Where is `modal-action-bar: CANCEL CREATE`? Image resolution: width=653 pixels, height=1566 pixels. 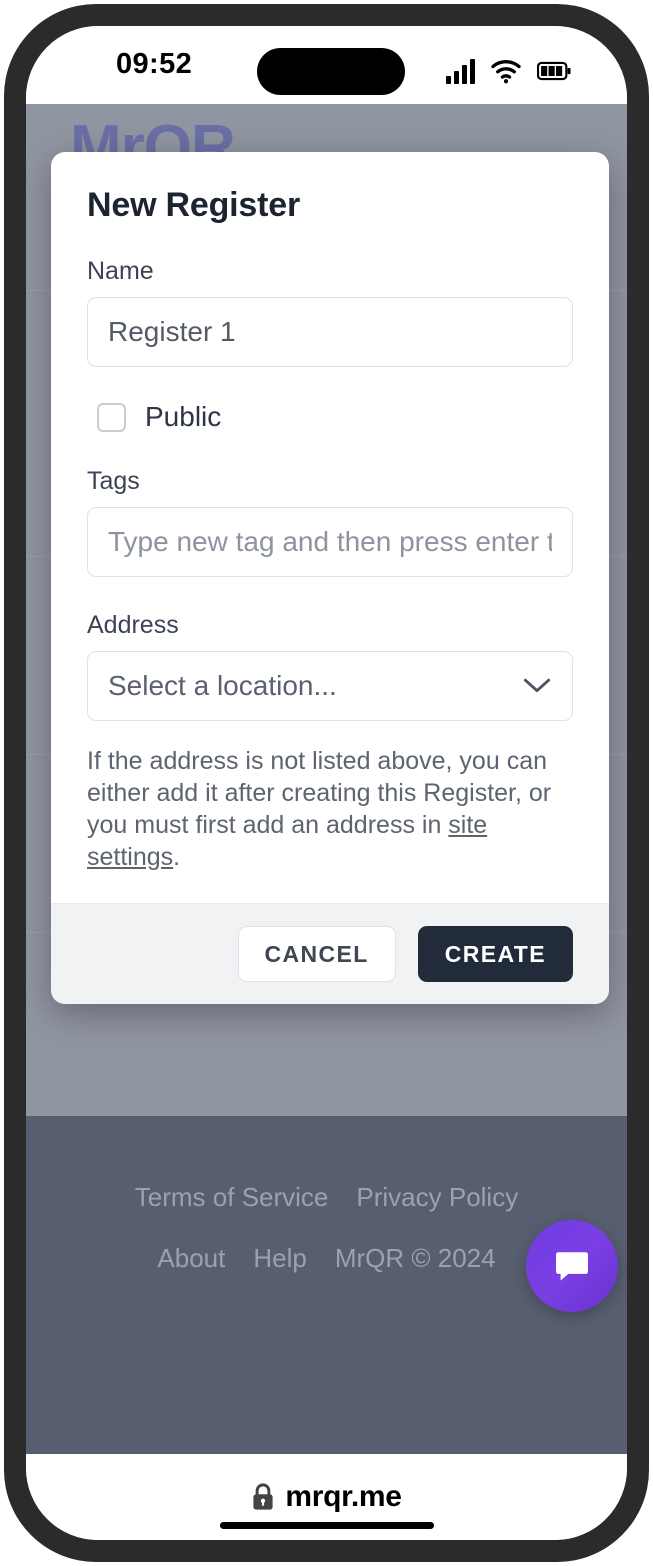 modal-action-bar: CANCEL CREATE is located at coordinates (330, 953).